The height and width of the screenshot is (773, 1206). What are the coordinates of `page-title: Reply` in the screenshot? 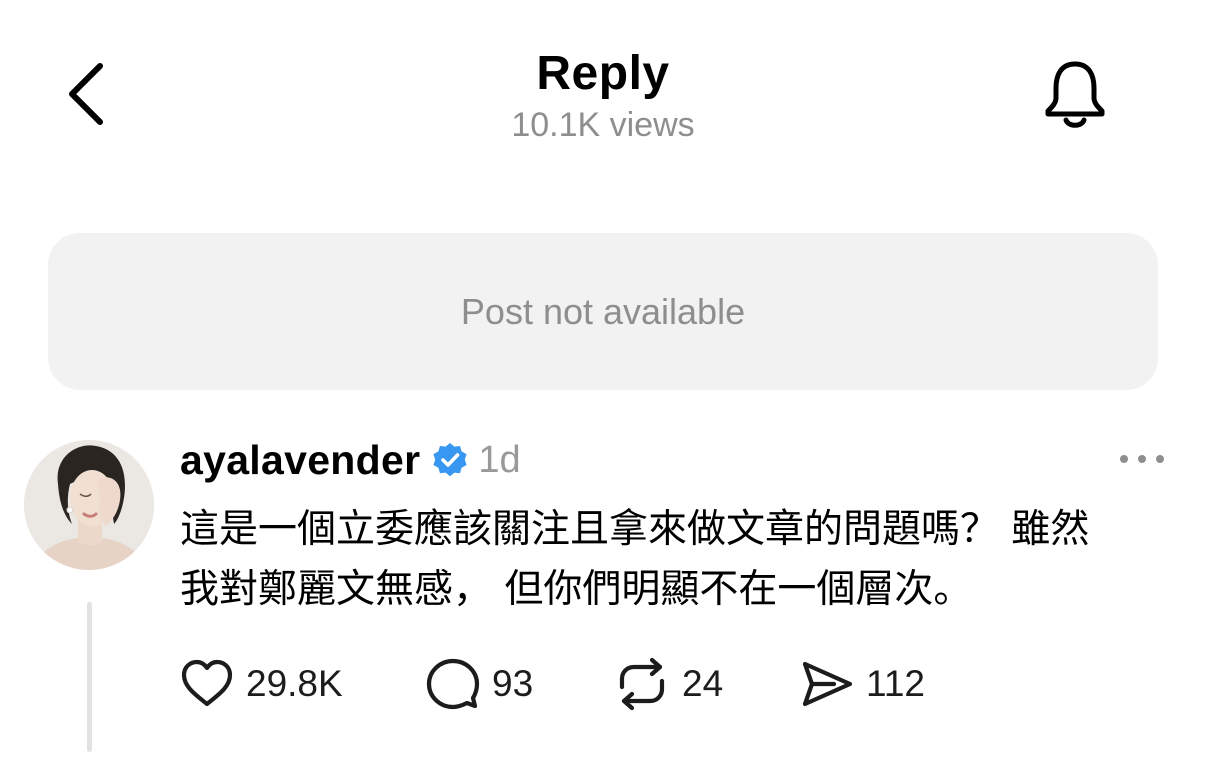 It's located at (603, 73).